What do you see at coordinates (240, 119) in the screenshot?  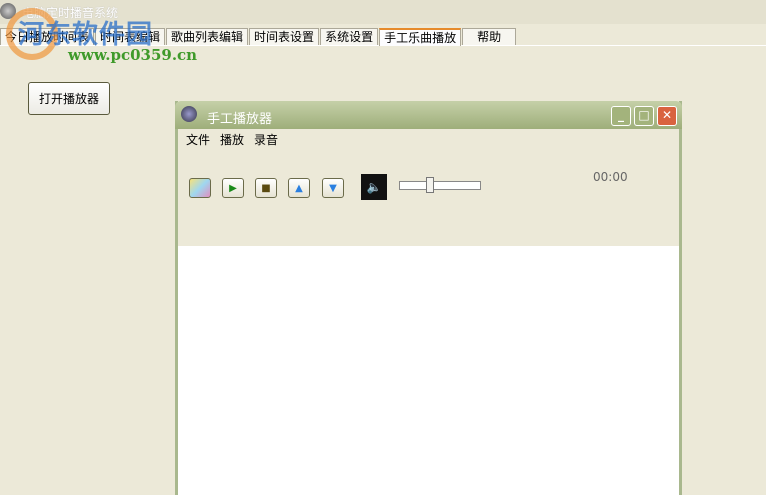 I see `player-title: 手工播放器` at bounding box center [240, 119].